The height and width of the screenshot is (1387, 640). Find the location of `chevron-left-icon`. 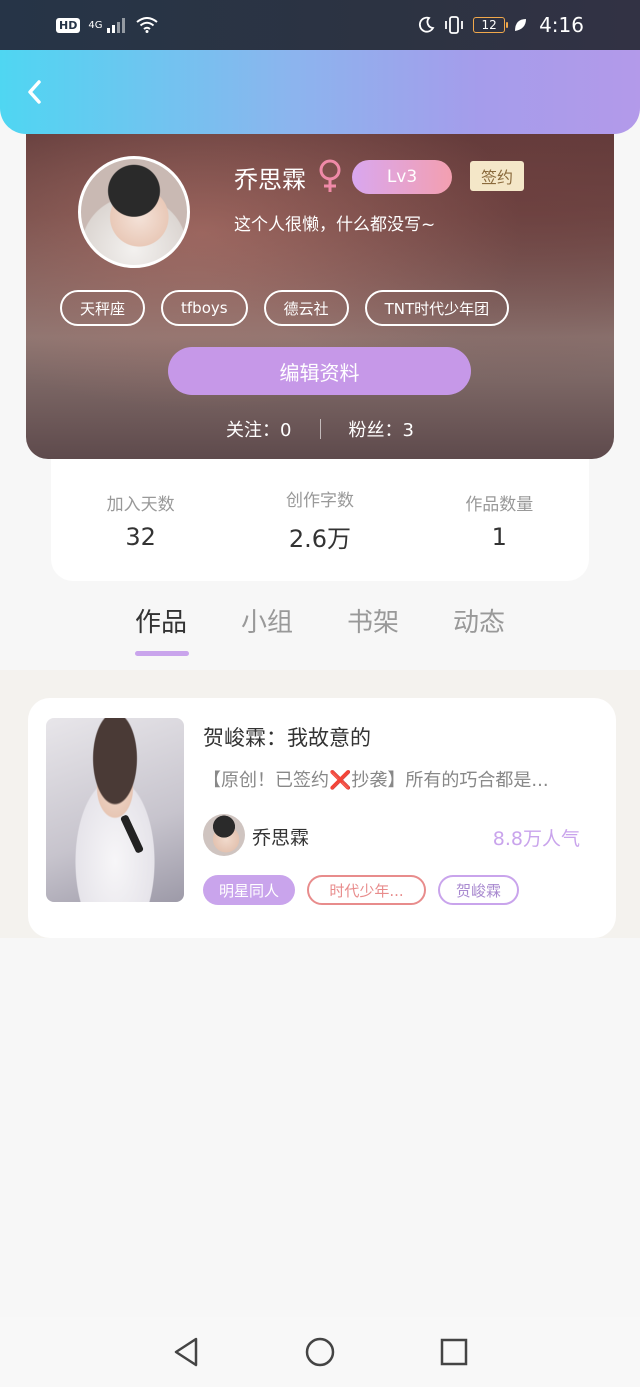

chevron-left-icon is located at coordinates (34, 92).